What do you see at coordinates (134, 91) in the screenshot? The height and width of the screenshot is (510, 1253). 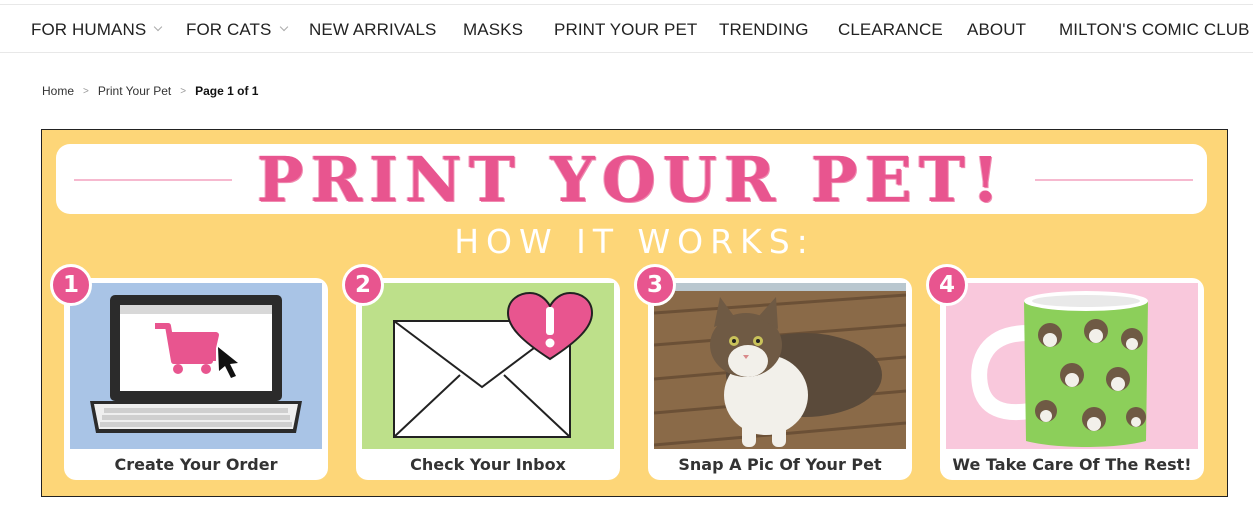 I see `breadcrumb-section-link: Print Your Pet` at bounding box center [134, 91].